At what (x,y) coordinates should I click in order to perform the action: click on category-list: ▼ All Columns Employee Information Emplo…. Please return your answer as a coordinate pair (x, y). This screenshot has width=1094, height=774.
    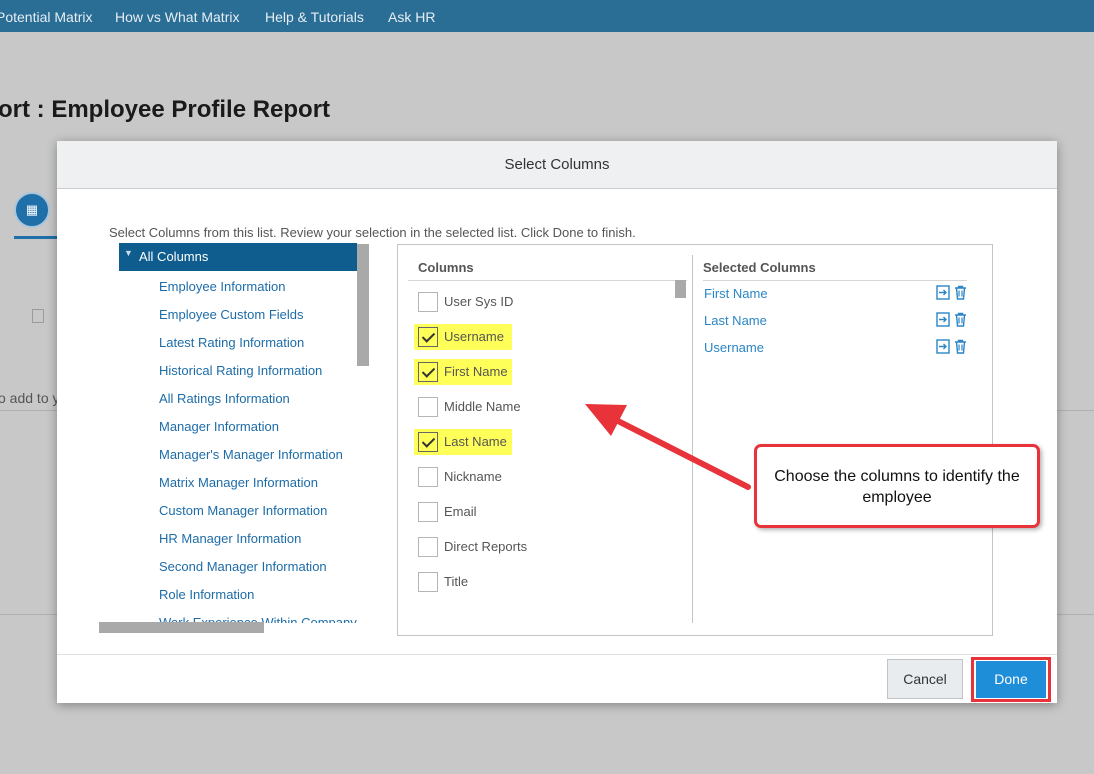
    Looking at the image, I should click on (244, 433).